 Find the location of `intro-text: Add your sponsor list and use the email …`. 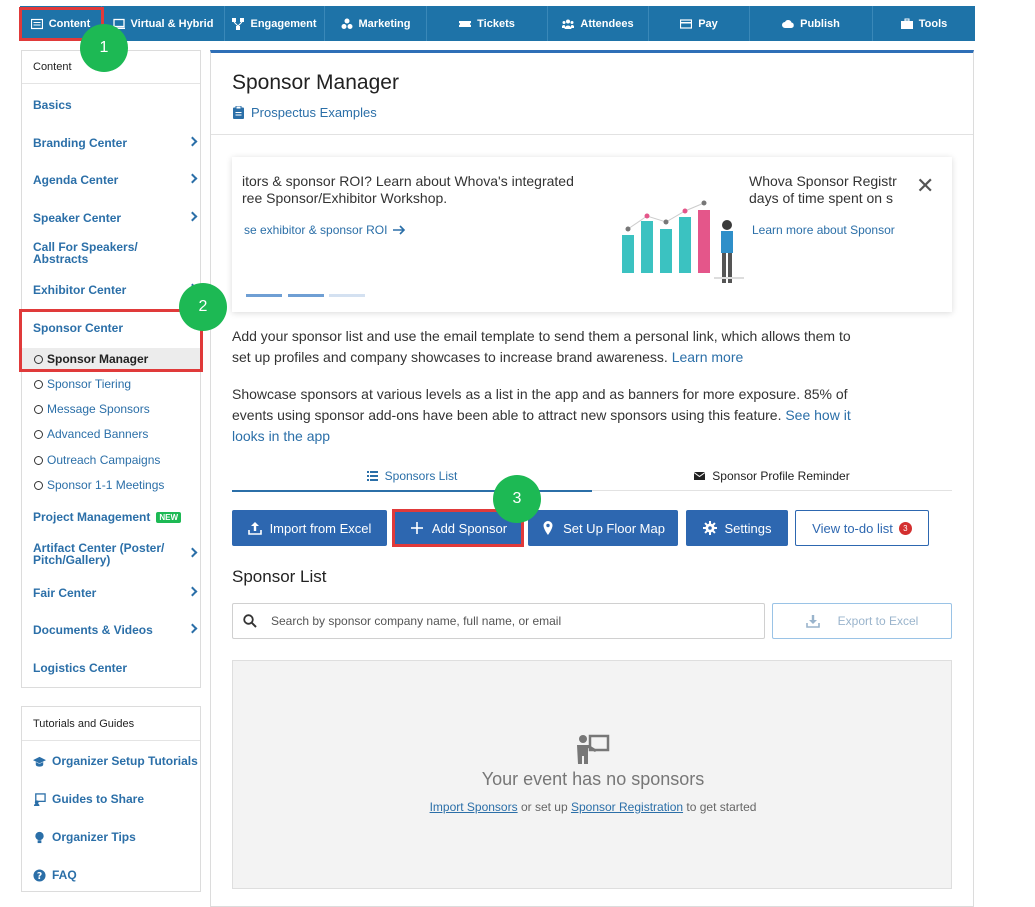

intro-text: Add your sponsor list and use the email … is located at coordinates (541, 346).